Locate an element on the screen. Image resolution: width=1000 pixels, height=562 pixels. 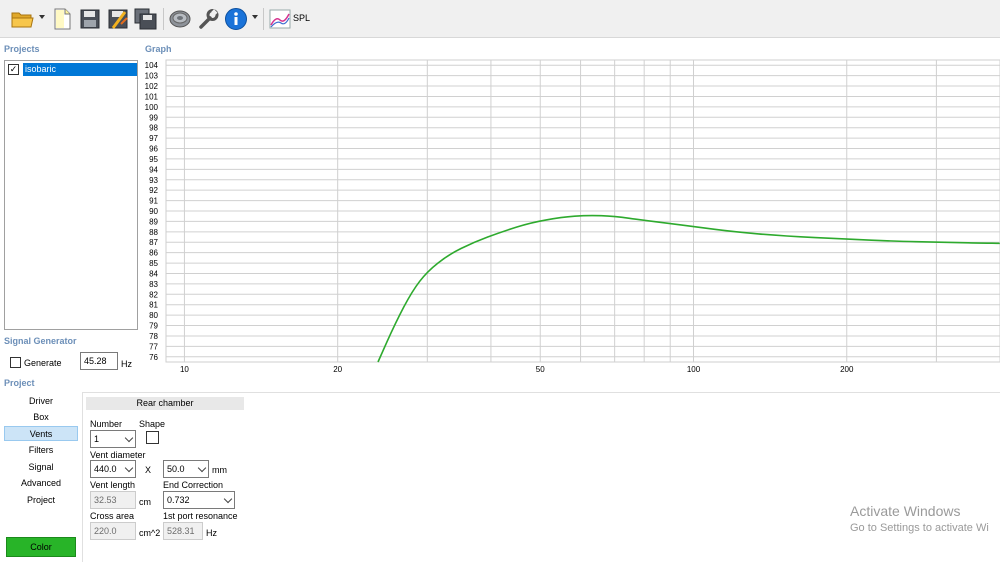
y-tick-label: 97 is located at coordinates (153, 138).